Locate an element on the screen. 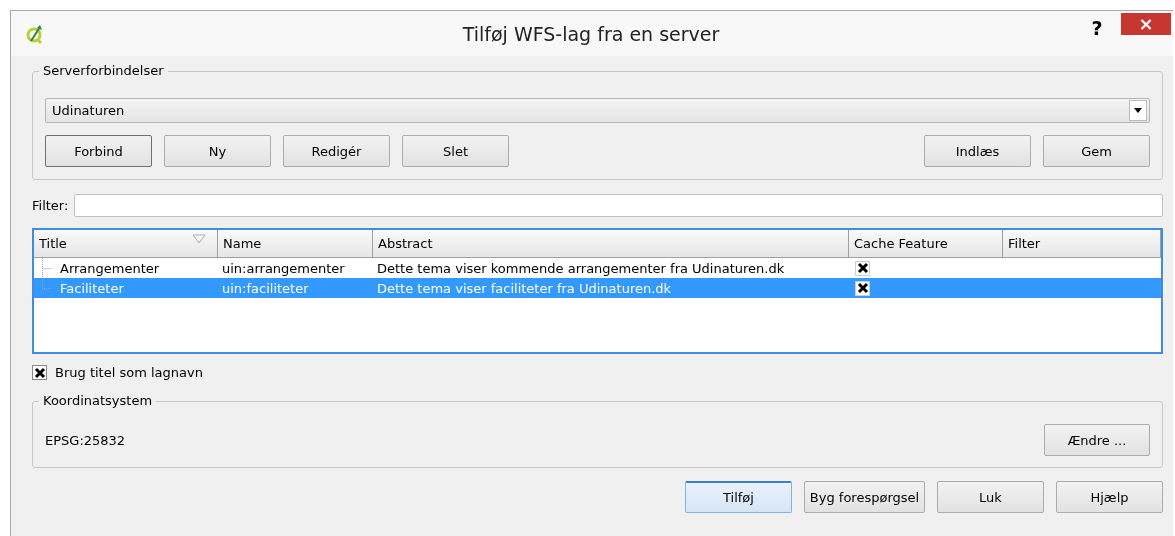  connection-button: Slet is located at coordinates (455, 151).